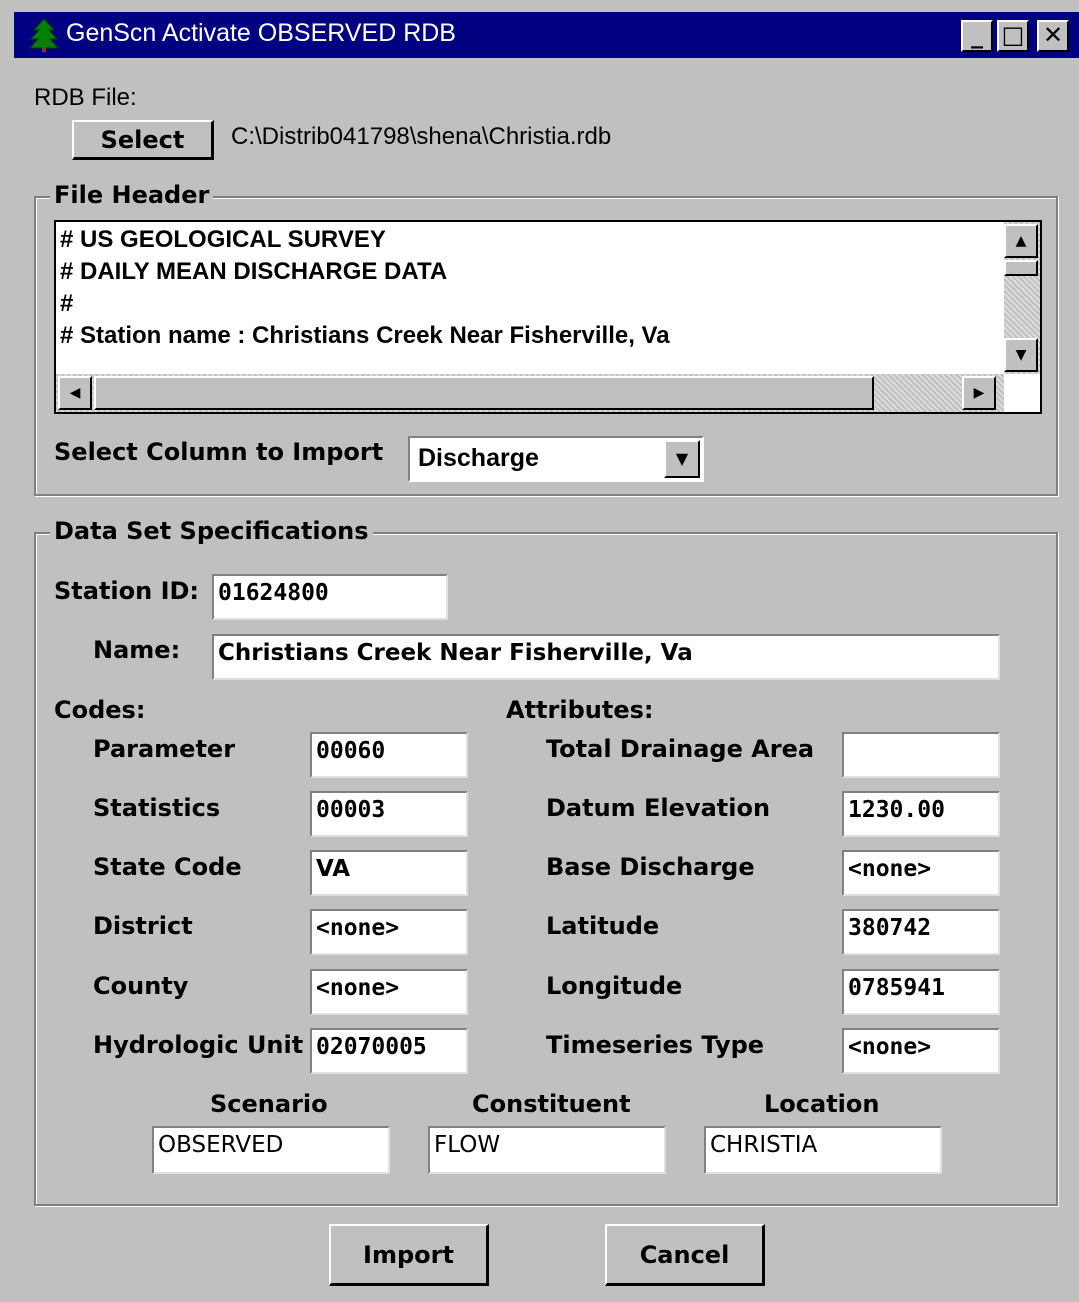  What do you see at coordinates (655, 1045) in the screenshot?
I see `timeseries-type-label: Timeseries Type` at bounding box center [655, 1045].